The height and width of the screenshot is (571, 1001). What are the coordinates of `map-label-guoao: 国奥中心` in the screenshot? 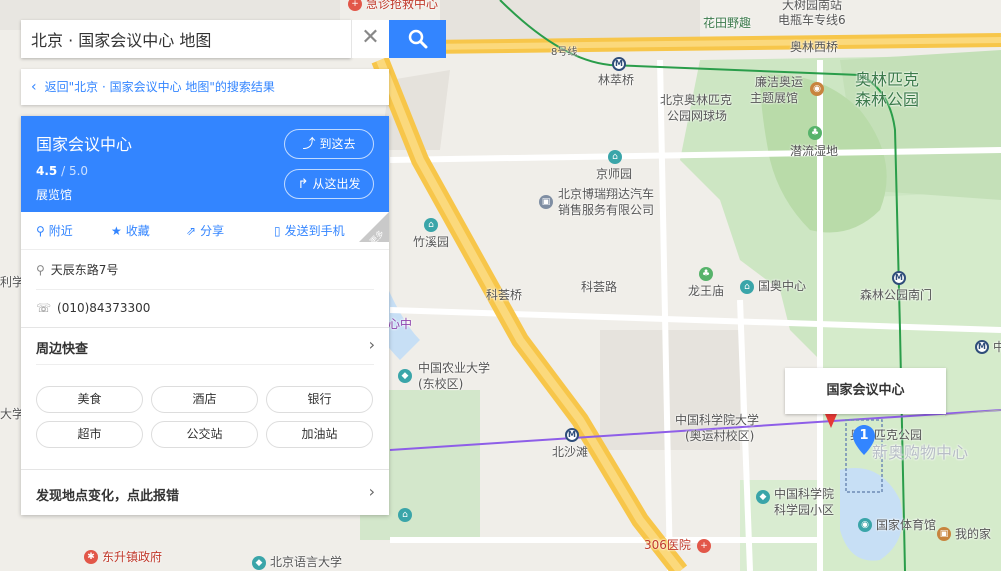 It's located at (782, 286).